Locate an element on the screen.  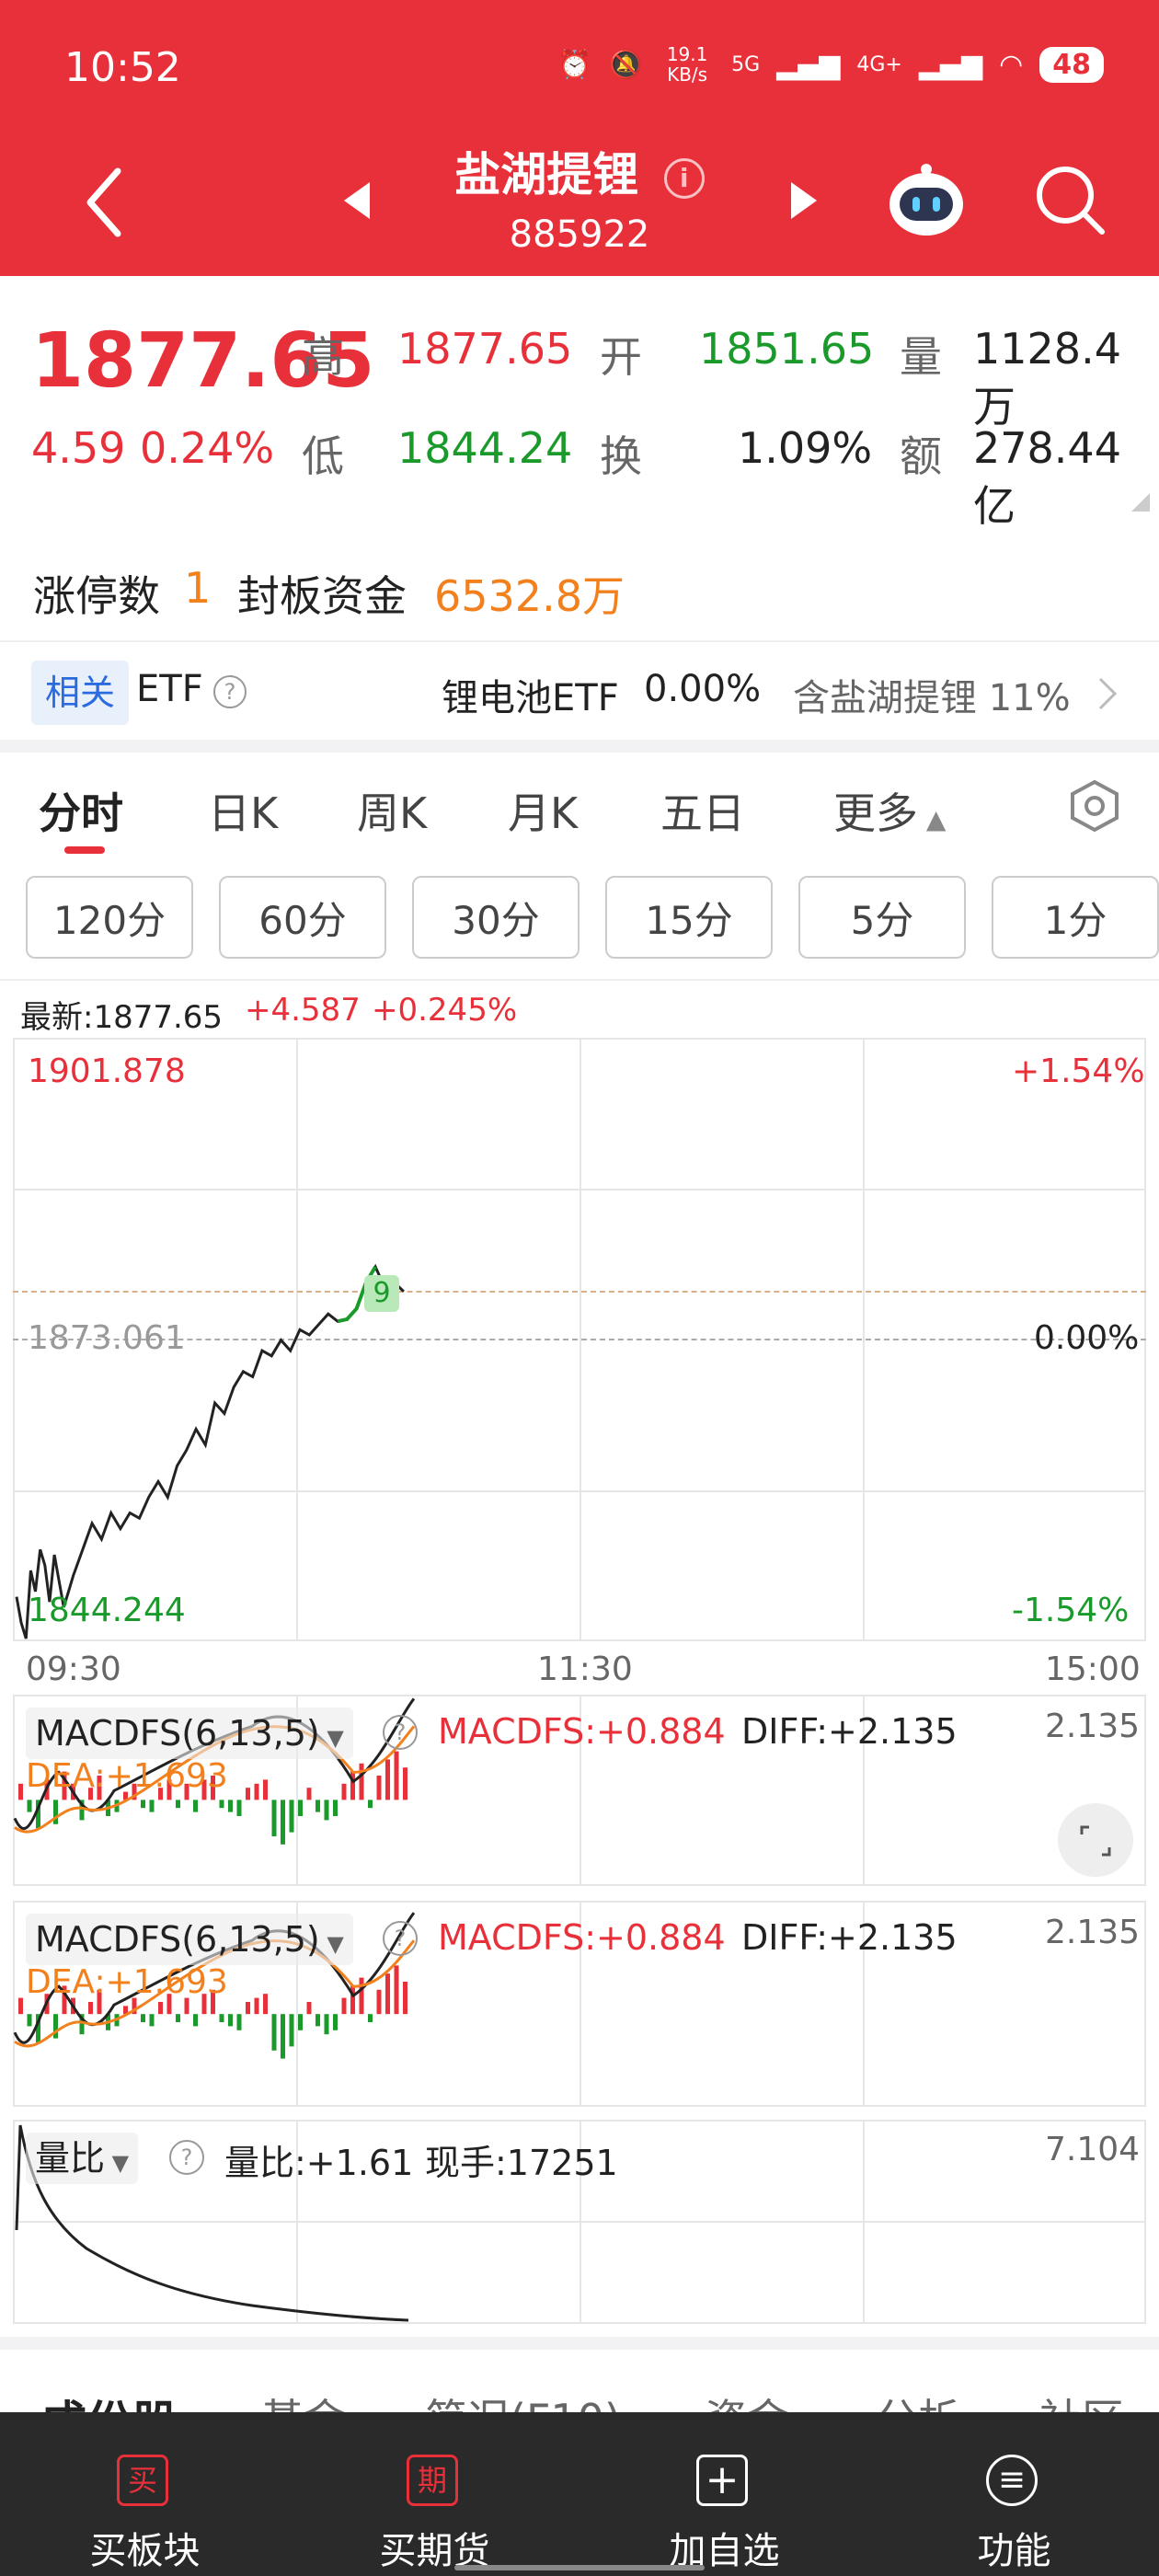
settings-hex-icon is located at coordinates (1094, 806).